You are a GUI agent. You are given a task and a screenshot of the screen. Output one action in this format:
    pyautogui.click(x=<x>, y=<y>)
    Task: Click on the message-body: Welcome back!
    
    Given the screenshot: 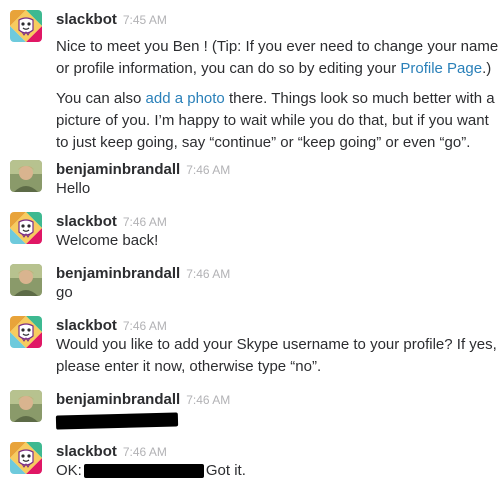 What is the action you would take?
    pyautogui.click(x=278, y=241)
    